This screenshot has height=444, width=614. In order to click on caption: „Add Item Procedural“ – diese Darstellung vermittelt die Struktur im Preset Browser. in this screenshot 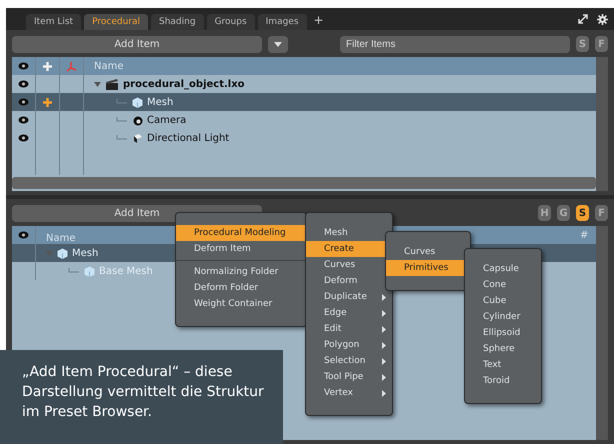, I will do `click(141, 397)`.